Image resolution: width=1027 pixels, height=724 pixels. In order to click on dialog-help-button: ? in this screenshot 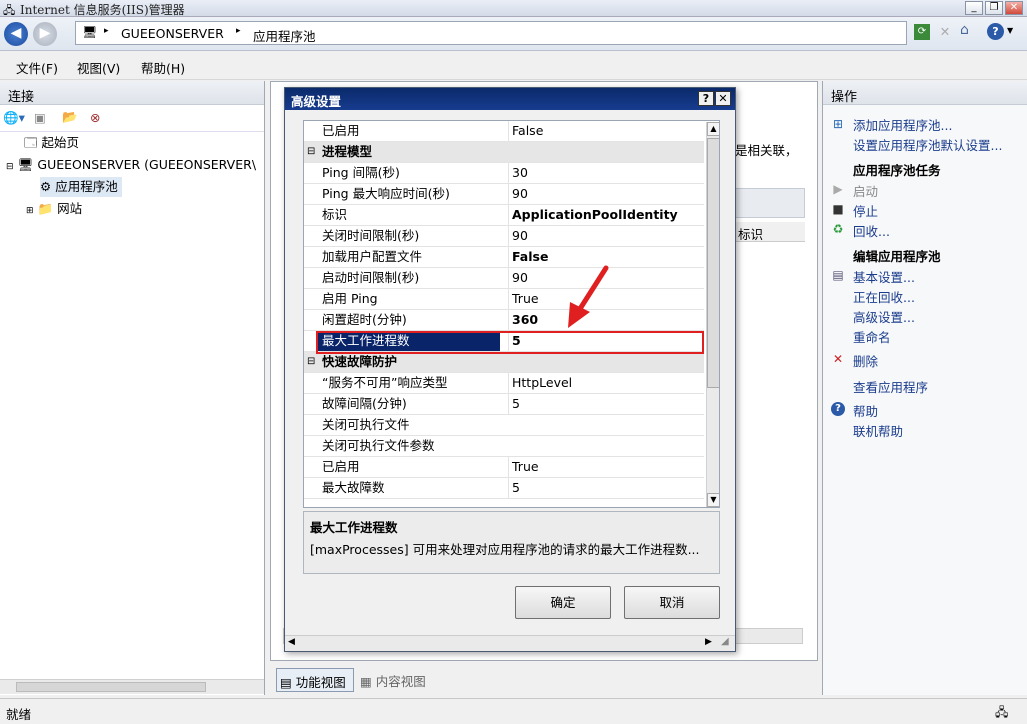, I will do `click(706, 98)`.